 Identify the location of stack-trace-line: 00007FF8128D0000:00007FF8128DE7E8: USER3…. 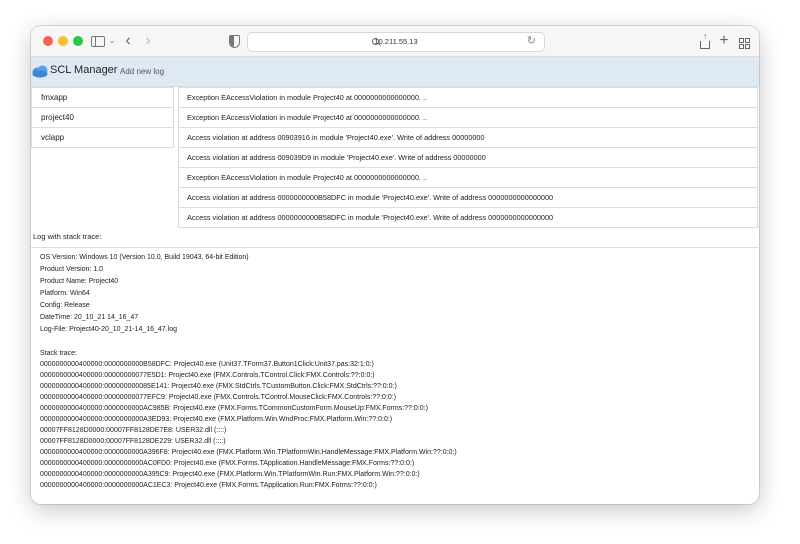
(133, 430).